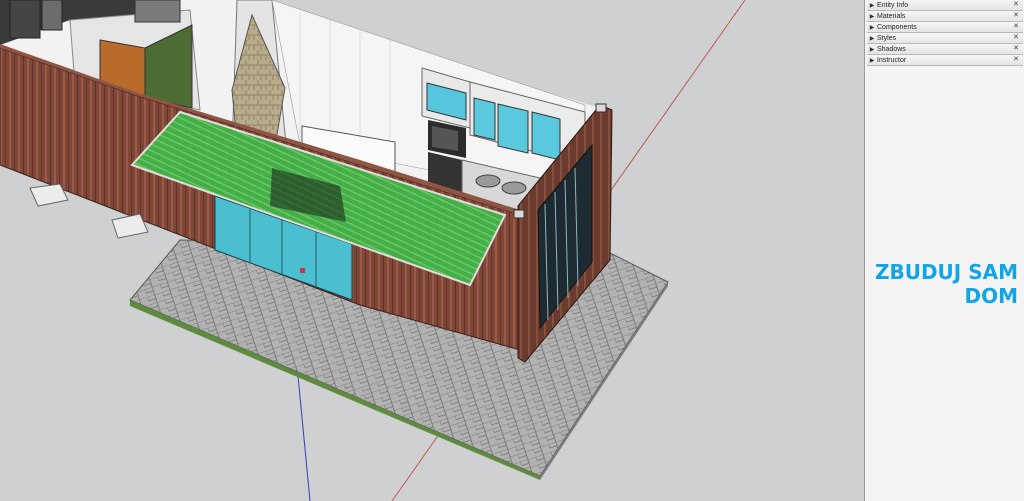 Image resolution: width=1024 pixels, height=501 pixels. I want to click on tray-item-label: Instructor, so click(892, 60).